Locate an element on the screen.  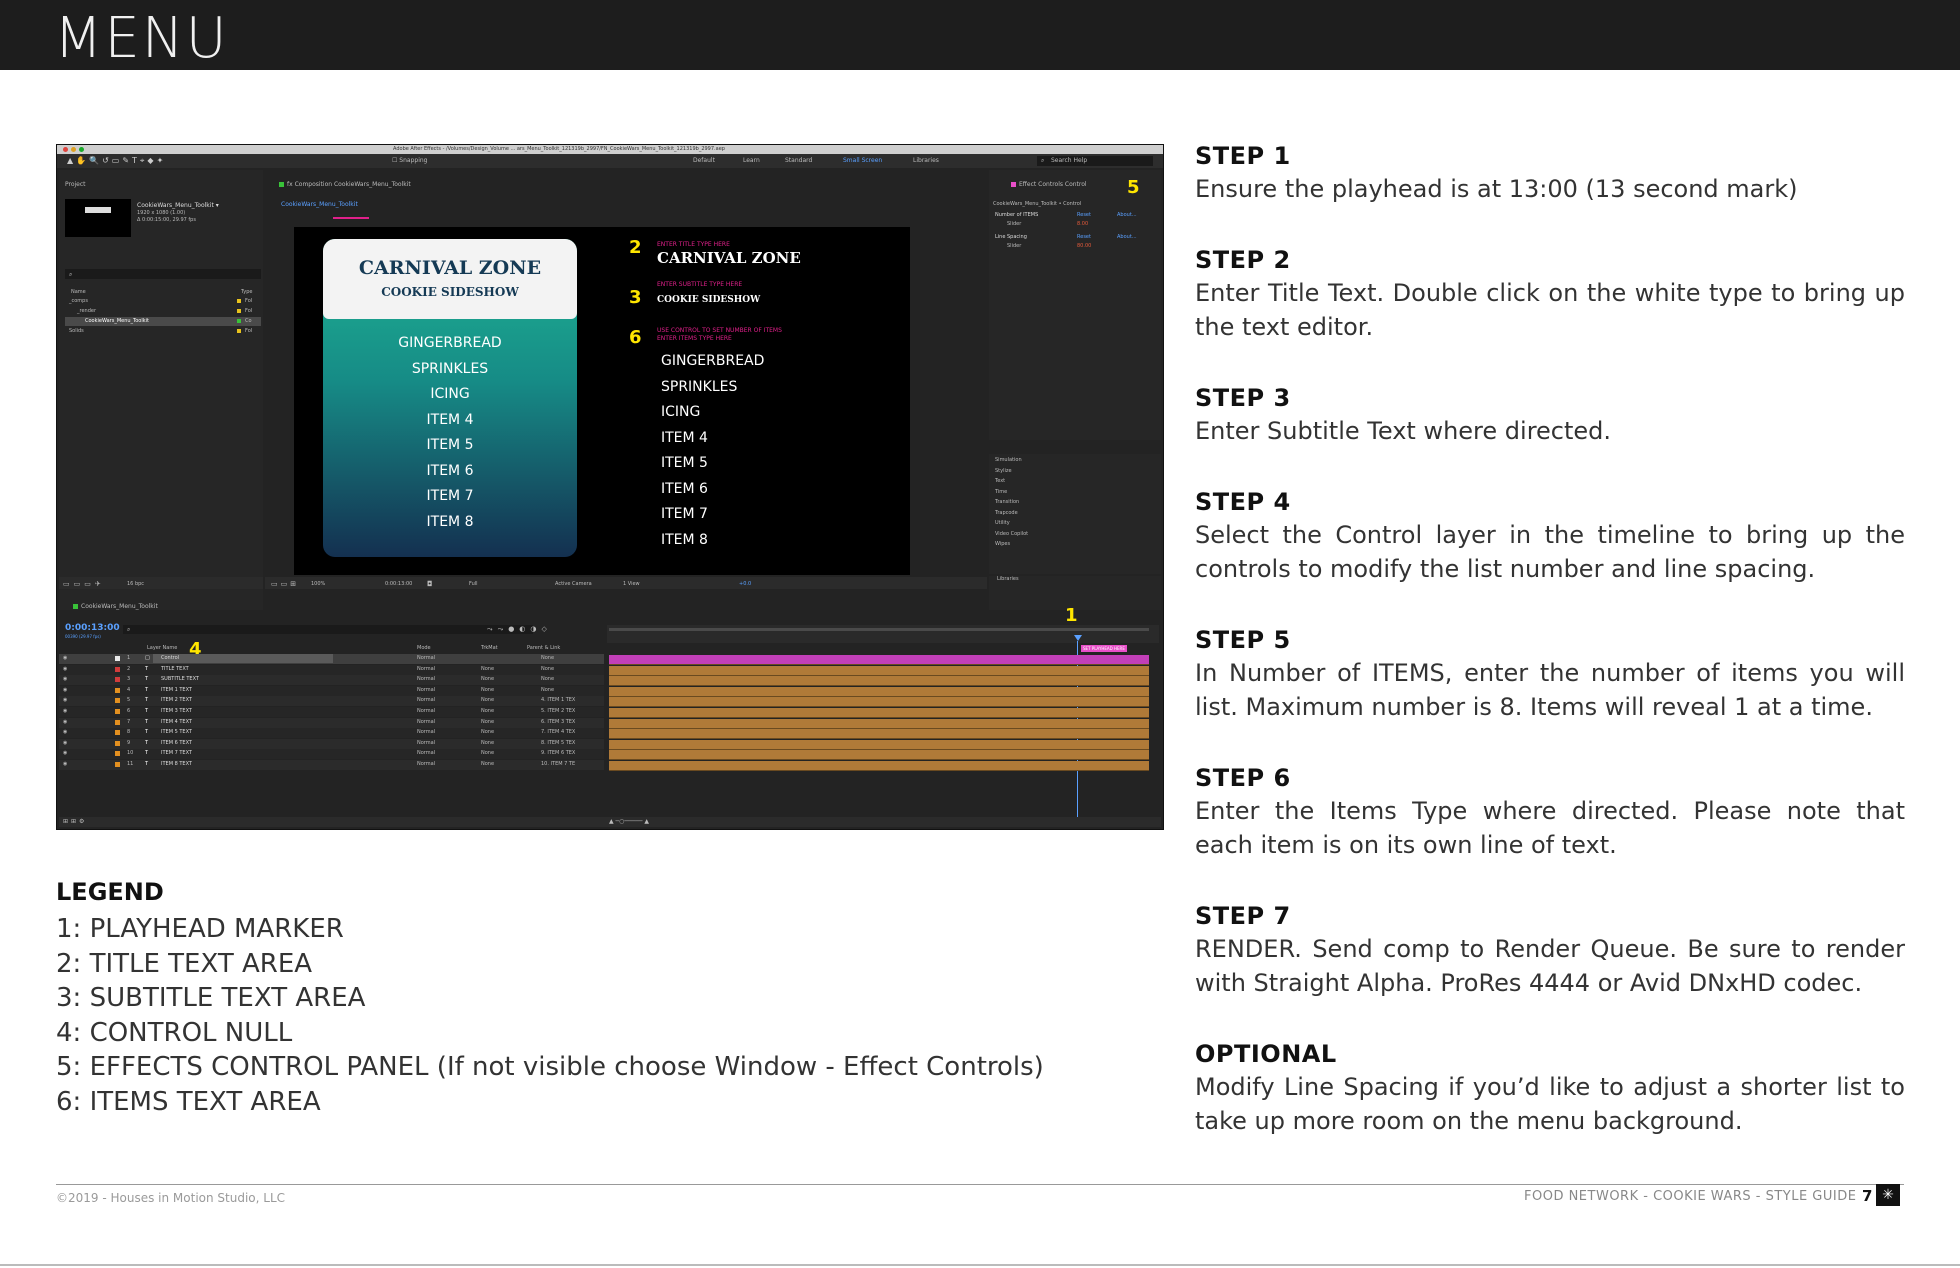
effects-category: Transition is located at coordinates (1007, 502).